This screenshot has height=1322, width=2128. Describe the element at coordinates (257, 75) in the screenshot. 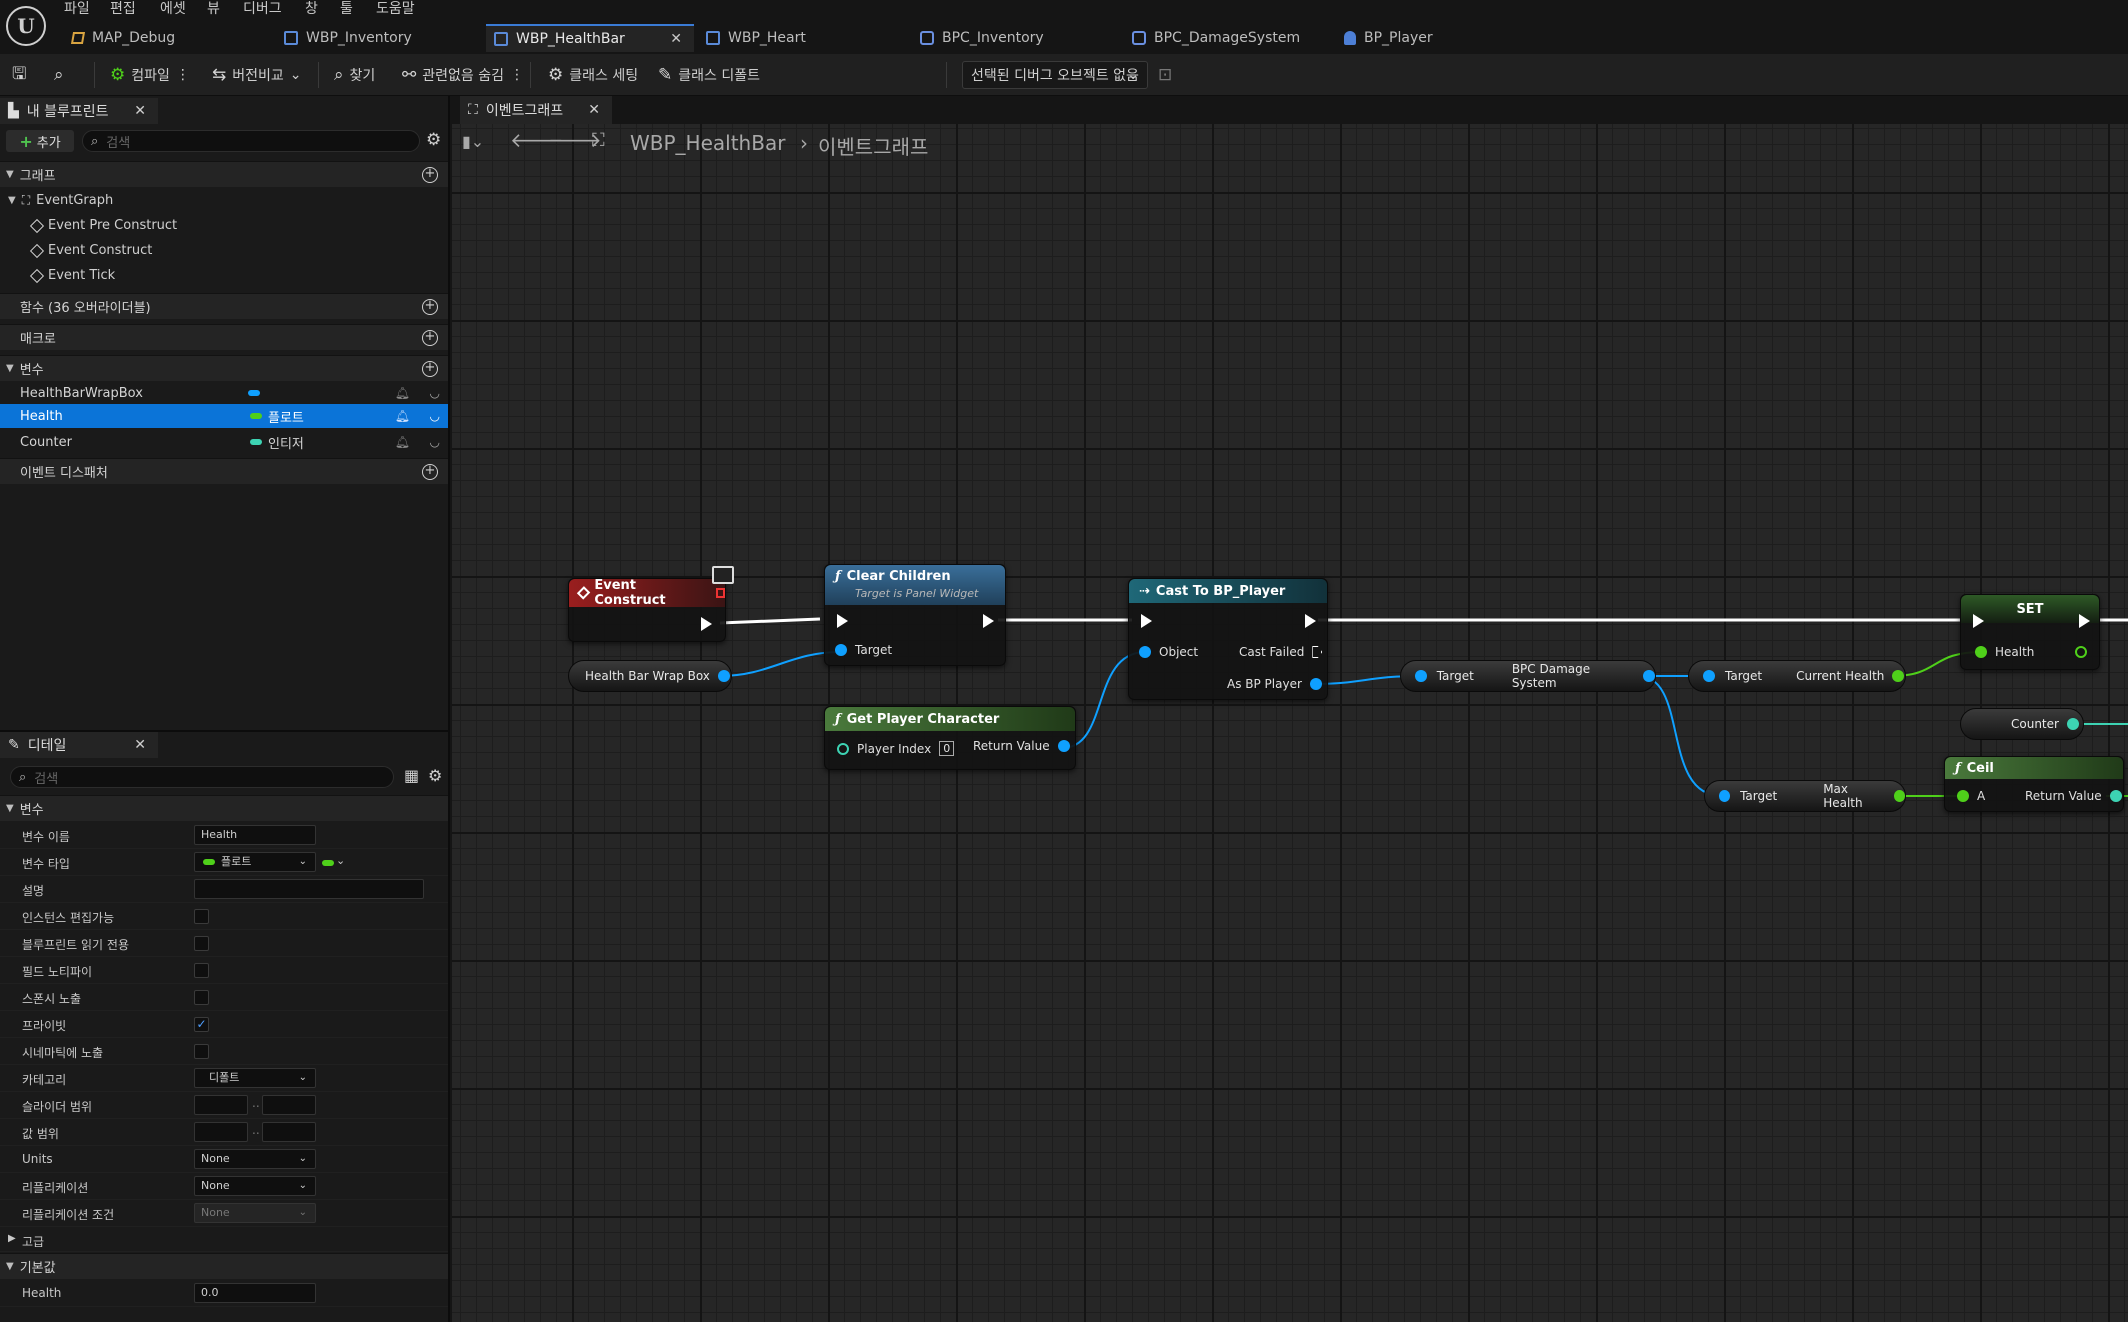

I see `diff-button: ⇆ 버전비교 ⌄` at that location.